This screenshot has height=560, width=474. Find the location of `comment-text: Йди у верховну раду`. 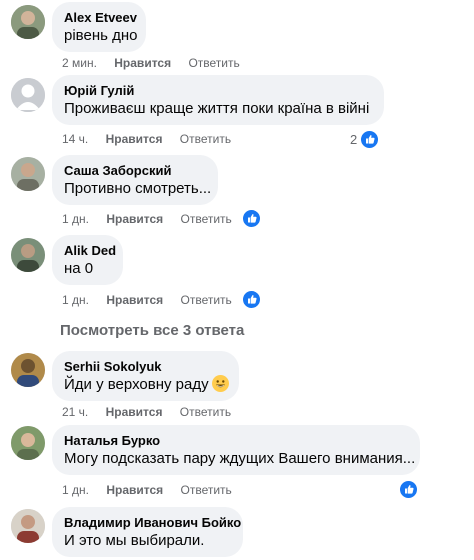

comment-text: Йди у верховну раду is located at coordinates (146, 385).